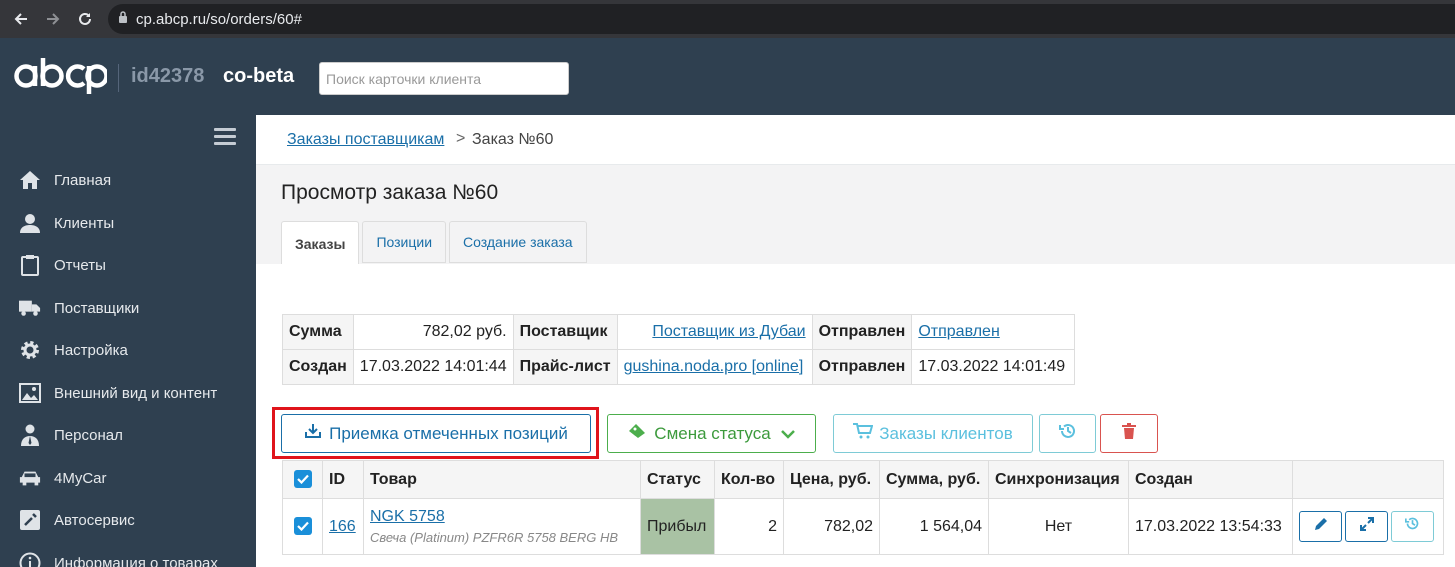  What do you see at coordinates (781, 19) in the screenshot?
I see `address-bar: cp.abcp.ru/so/orders/60#` at bounding box center [781, 19].